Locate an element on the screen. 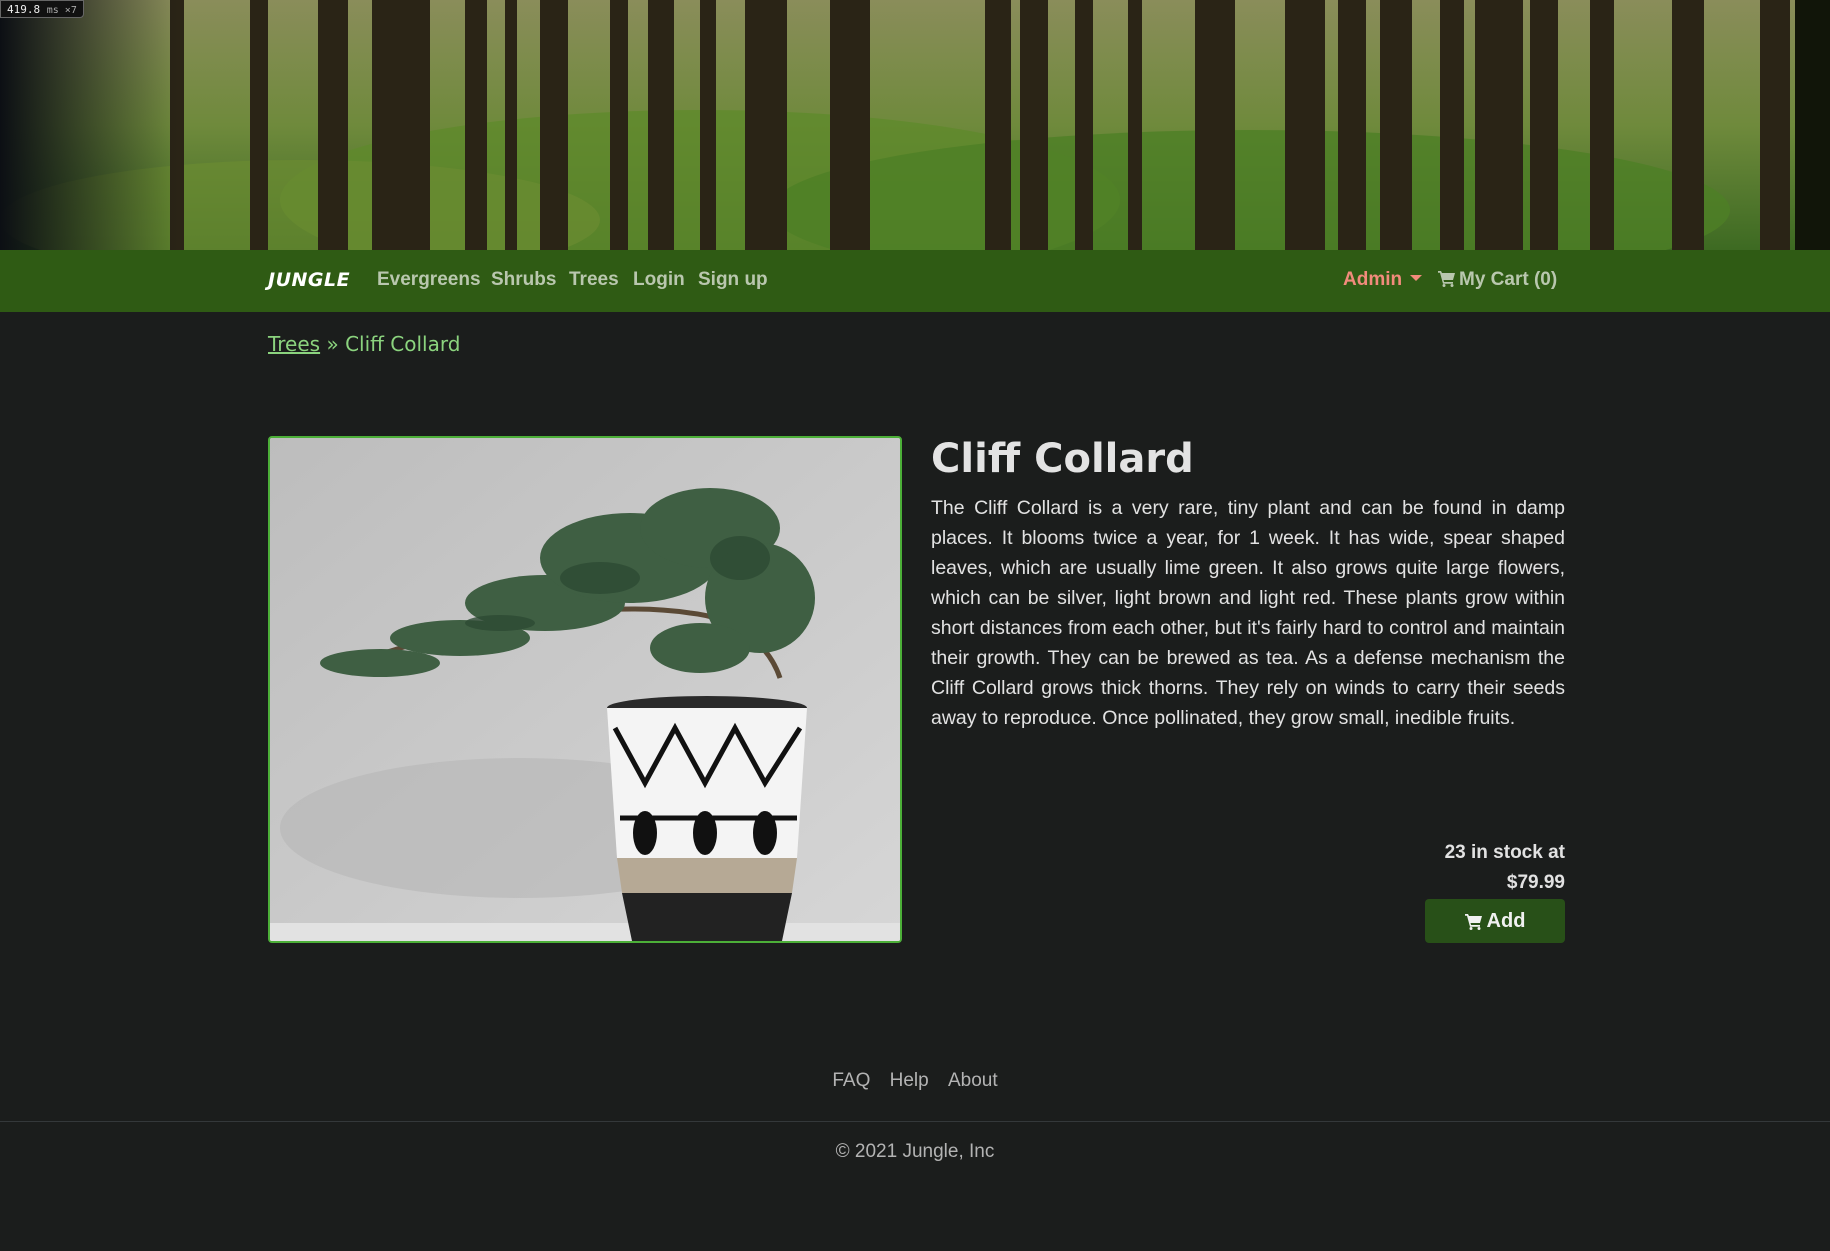 Image resolution: width=1830 pixels, height=1251 pixels. footer-links: FAQ Help About is located at coordinates (915, 1081).